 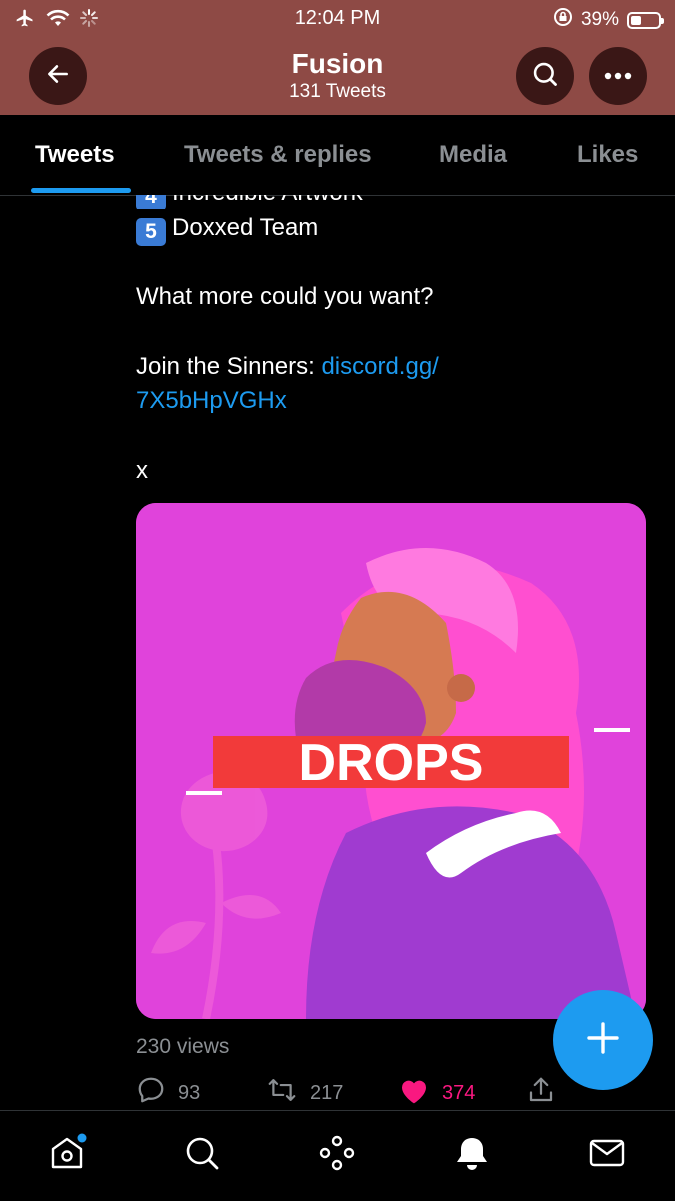 I want to click on tweet-actions: 93 217 374, so click(x=346, y=1093).